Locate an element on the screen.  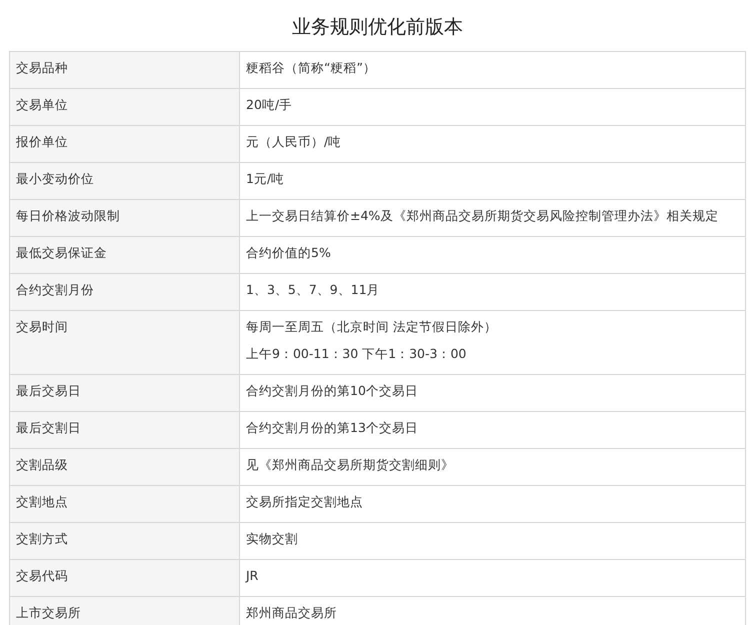
row-value: 合约交割月份的第10个交易日 is located at coordinates (332, 390).